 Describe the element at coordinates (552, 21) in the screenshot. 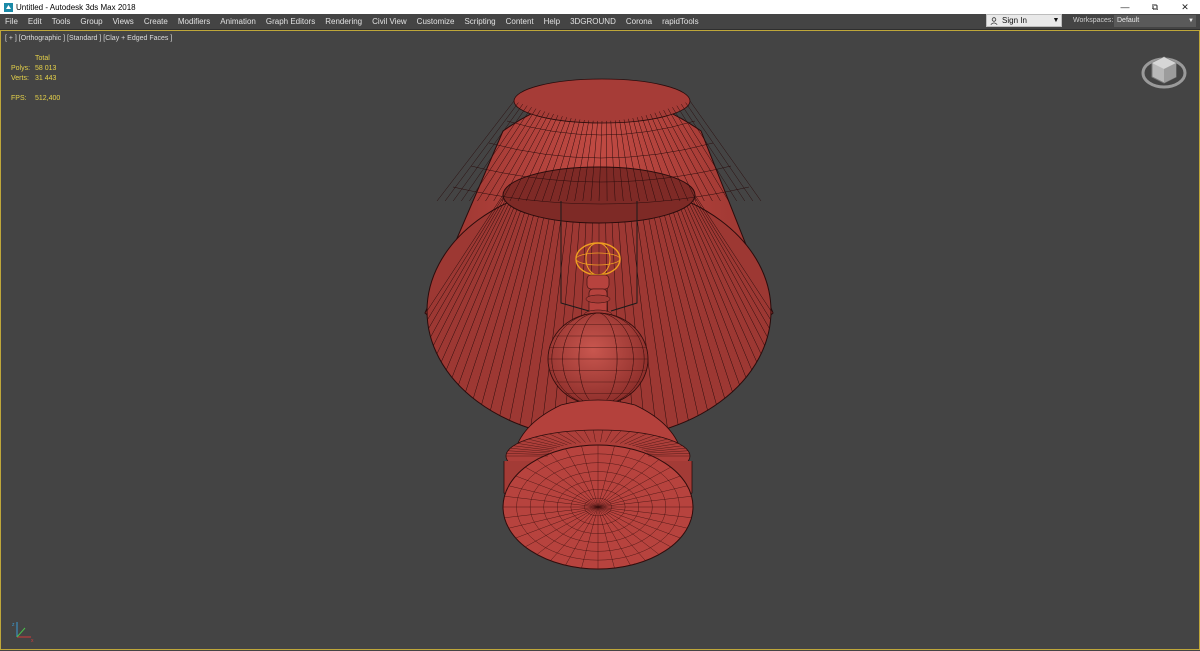

I see `menu-item-help: Help` at that location.